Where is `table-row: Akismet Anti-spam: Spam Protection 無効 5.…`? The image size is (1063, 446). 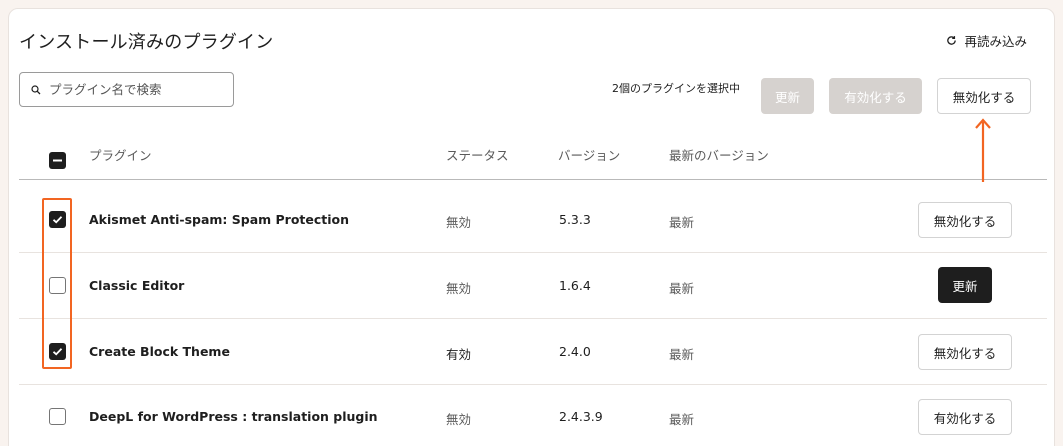 table-row: Akismet Anti-spam: Spam Protection 無効 5.… is located at coordinates (533, 220).